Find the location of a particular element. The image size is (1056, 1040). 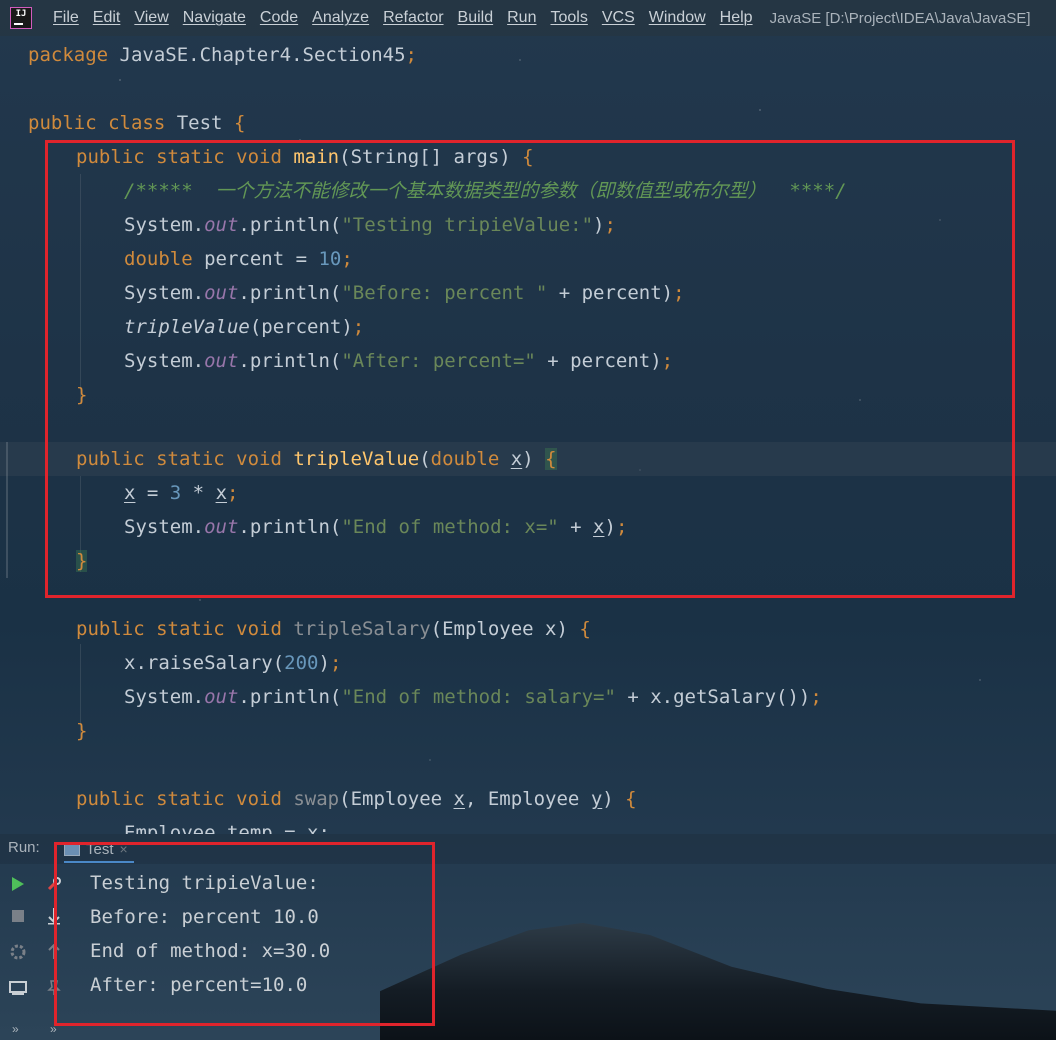

debug-settings-icon is located at coordinates (18, 952).